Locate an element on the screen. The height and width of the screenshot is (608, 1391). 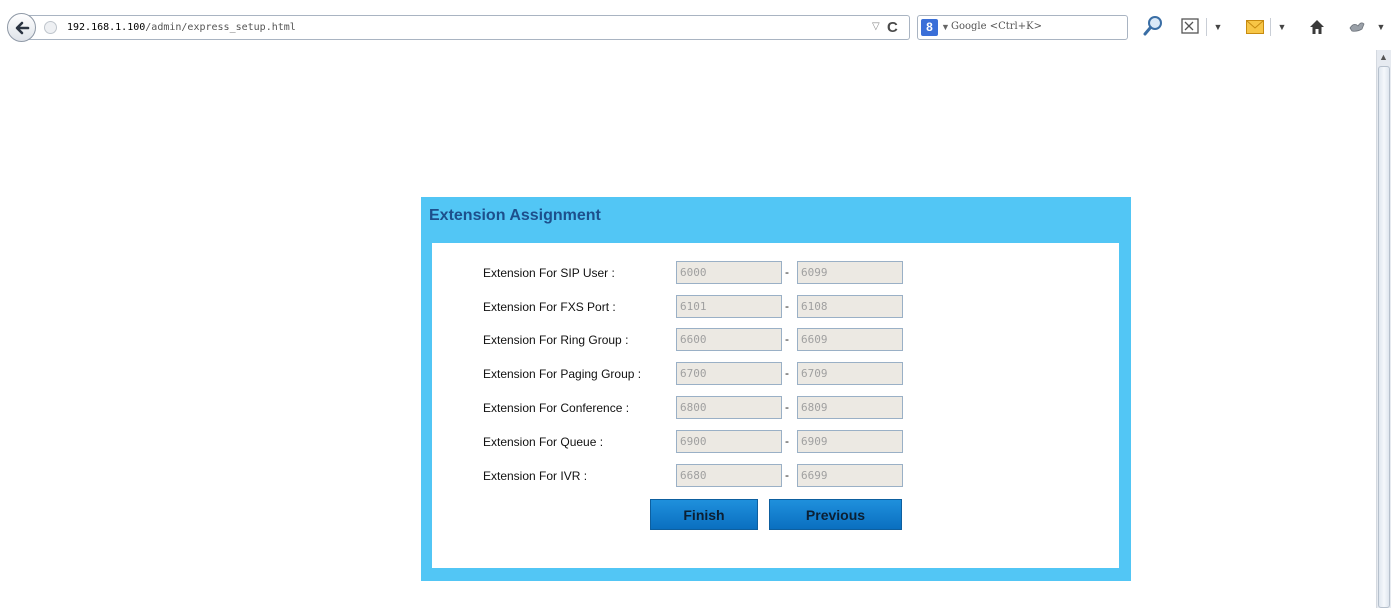
back-arrow-icon is located at coordinates (22, 27).